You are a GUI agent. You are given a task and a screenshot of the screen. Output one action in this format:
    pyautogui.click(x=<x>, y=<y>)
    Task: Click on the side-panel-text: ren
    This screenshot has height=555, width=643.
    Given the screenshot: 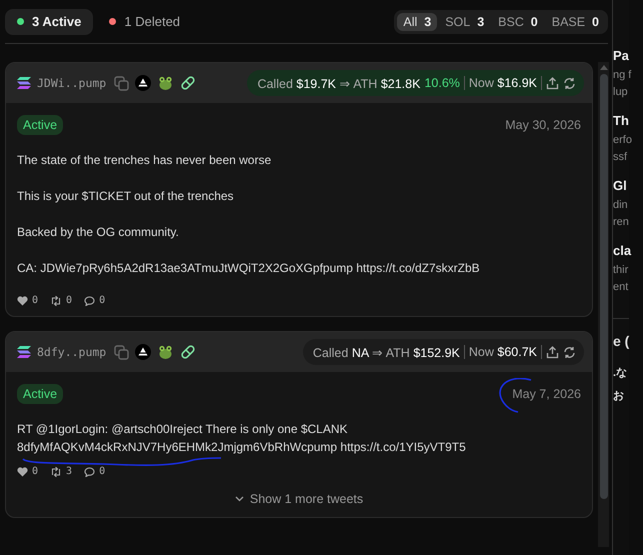 What is the action you would take?
    pyautogui.click(x=621, y=222)
    